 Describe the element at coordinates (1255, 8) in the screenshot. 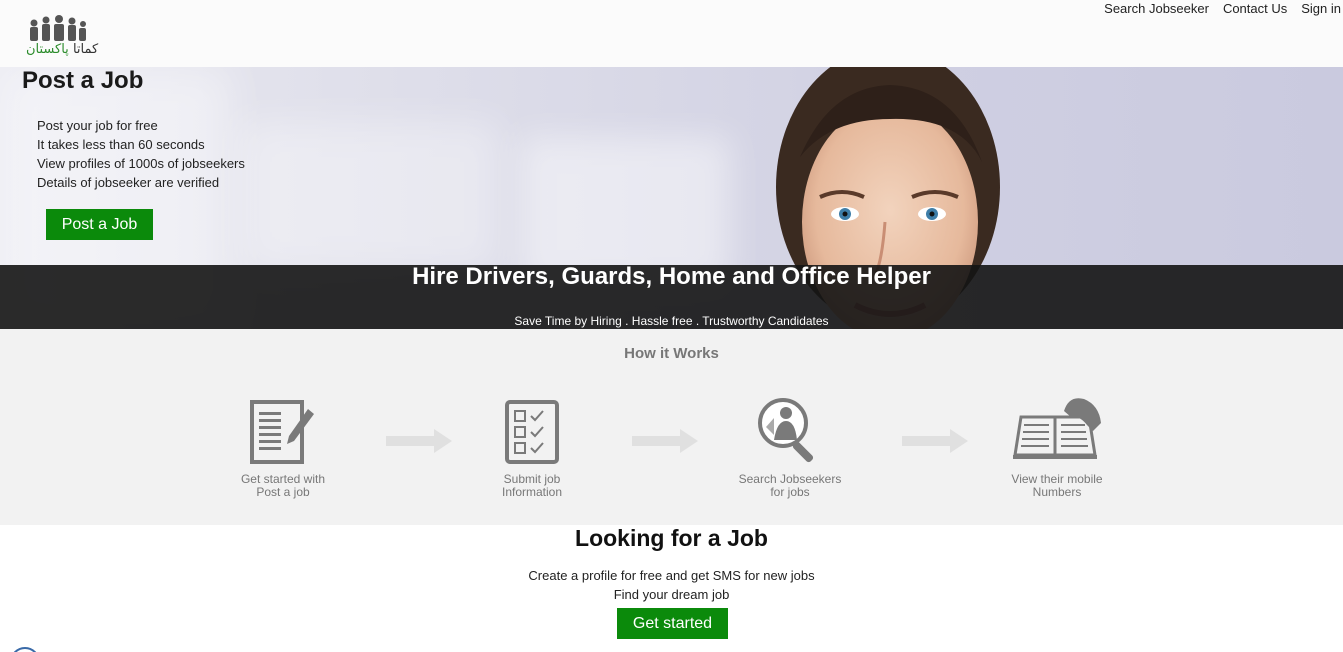

I see `nav-contact-us: Contact Us` at that location.